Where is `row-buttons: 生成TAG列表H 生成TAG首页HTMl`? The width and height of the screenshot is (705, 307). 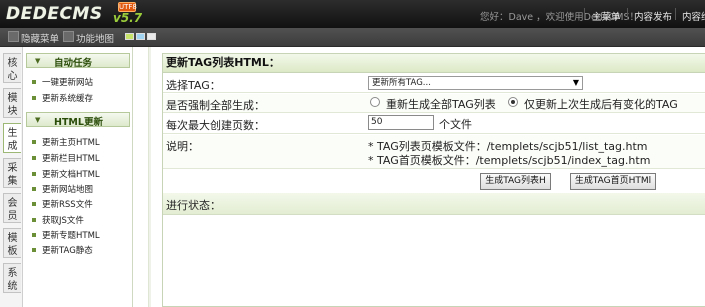
row-buttons: 生成TAG列表H 生成TAG首页HTMl is located at coordinates (434, 181).